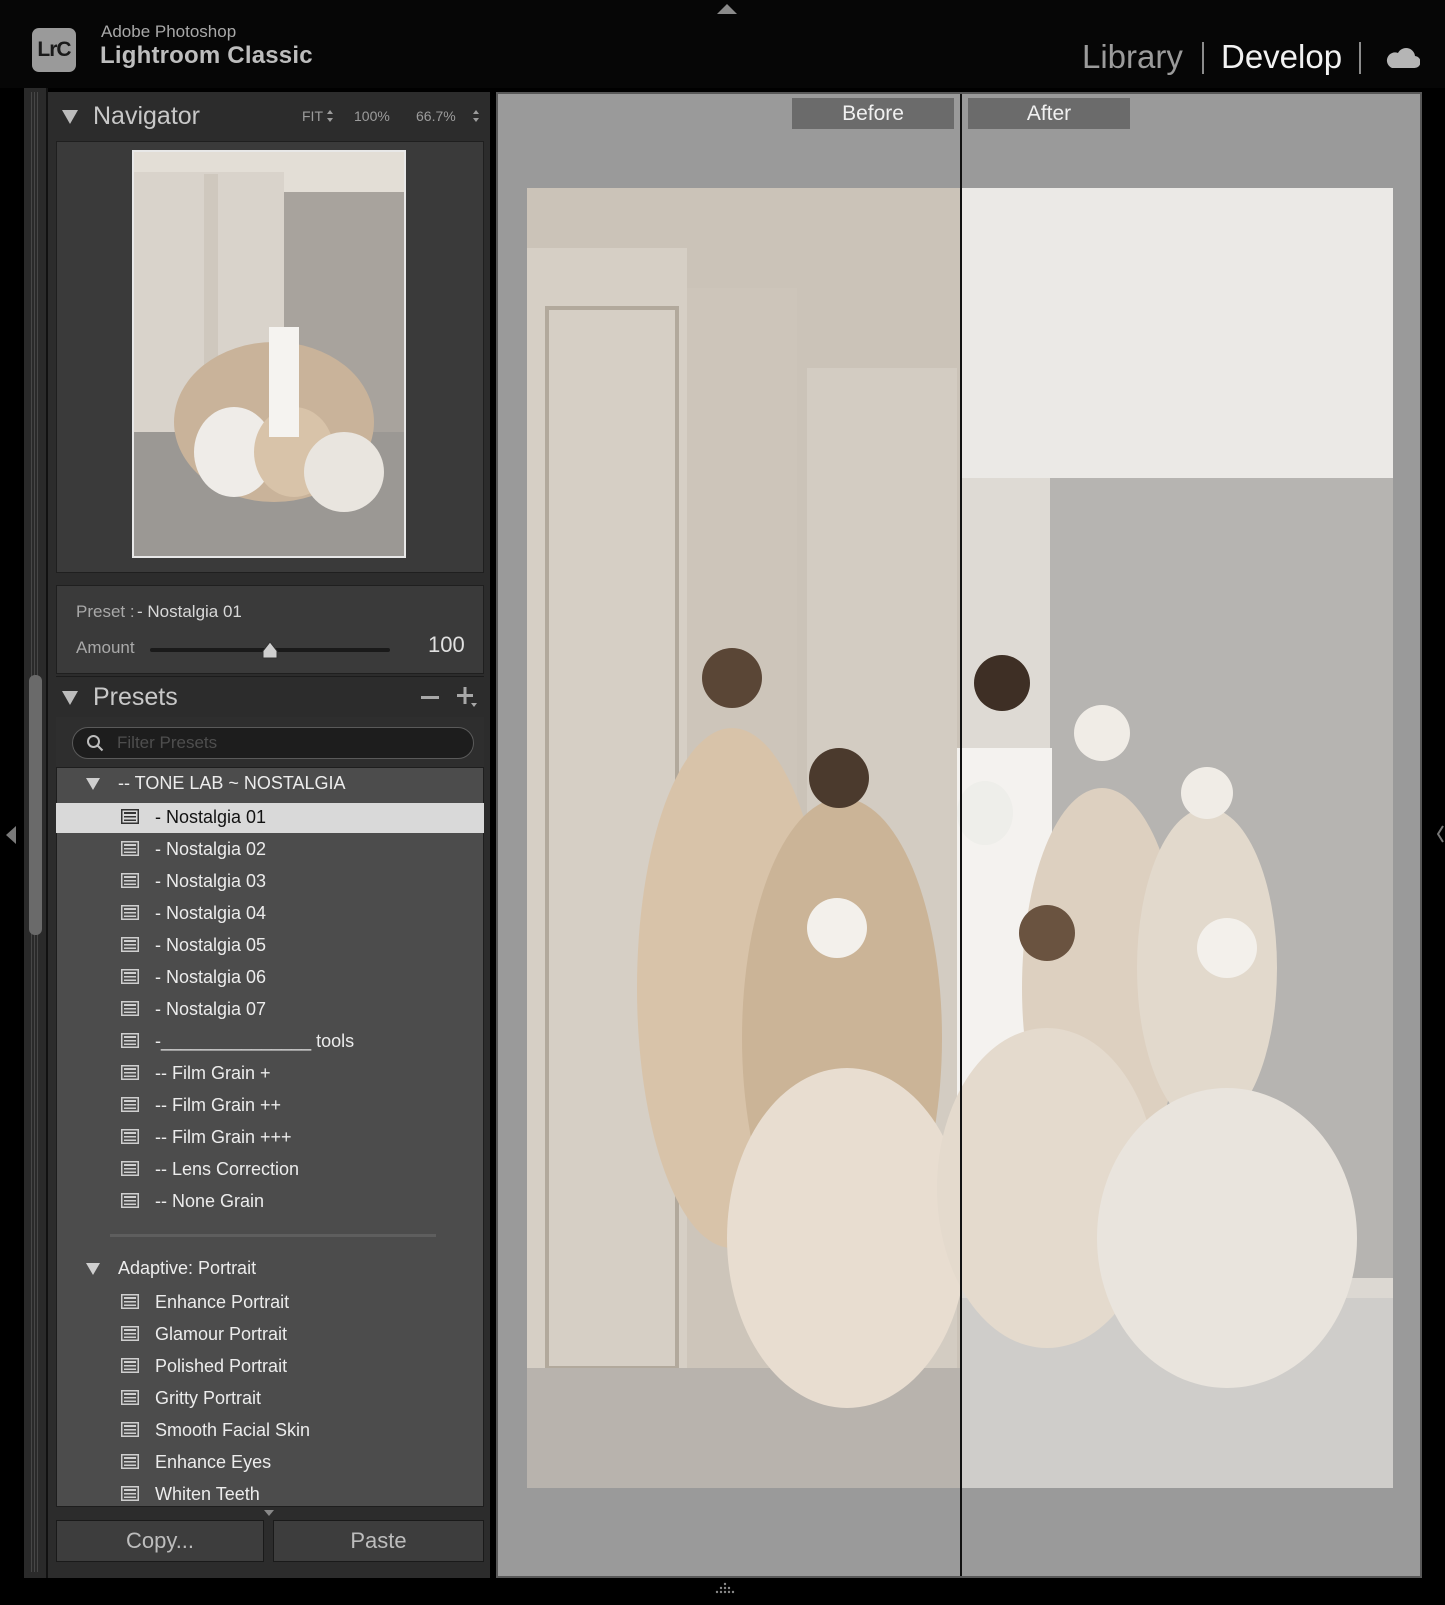 Image resolution: width=1445 pixels, height=1605 pixels. I want to click on preset-item: Enhance Portrait, so click(270, 1303).